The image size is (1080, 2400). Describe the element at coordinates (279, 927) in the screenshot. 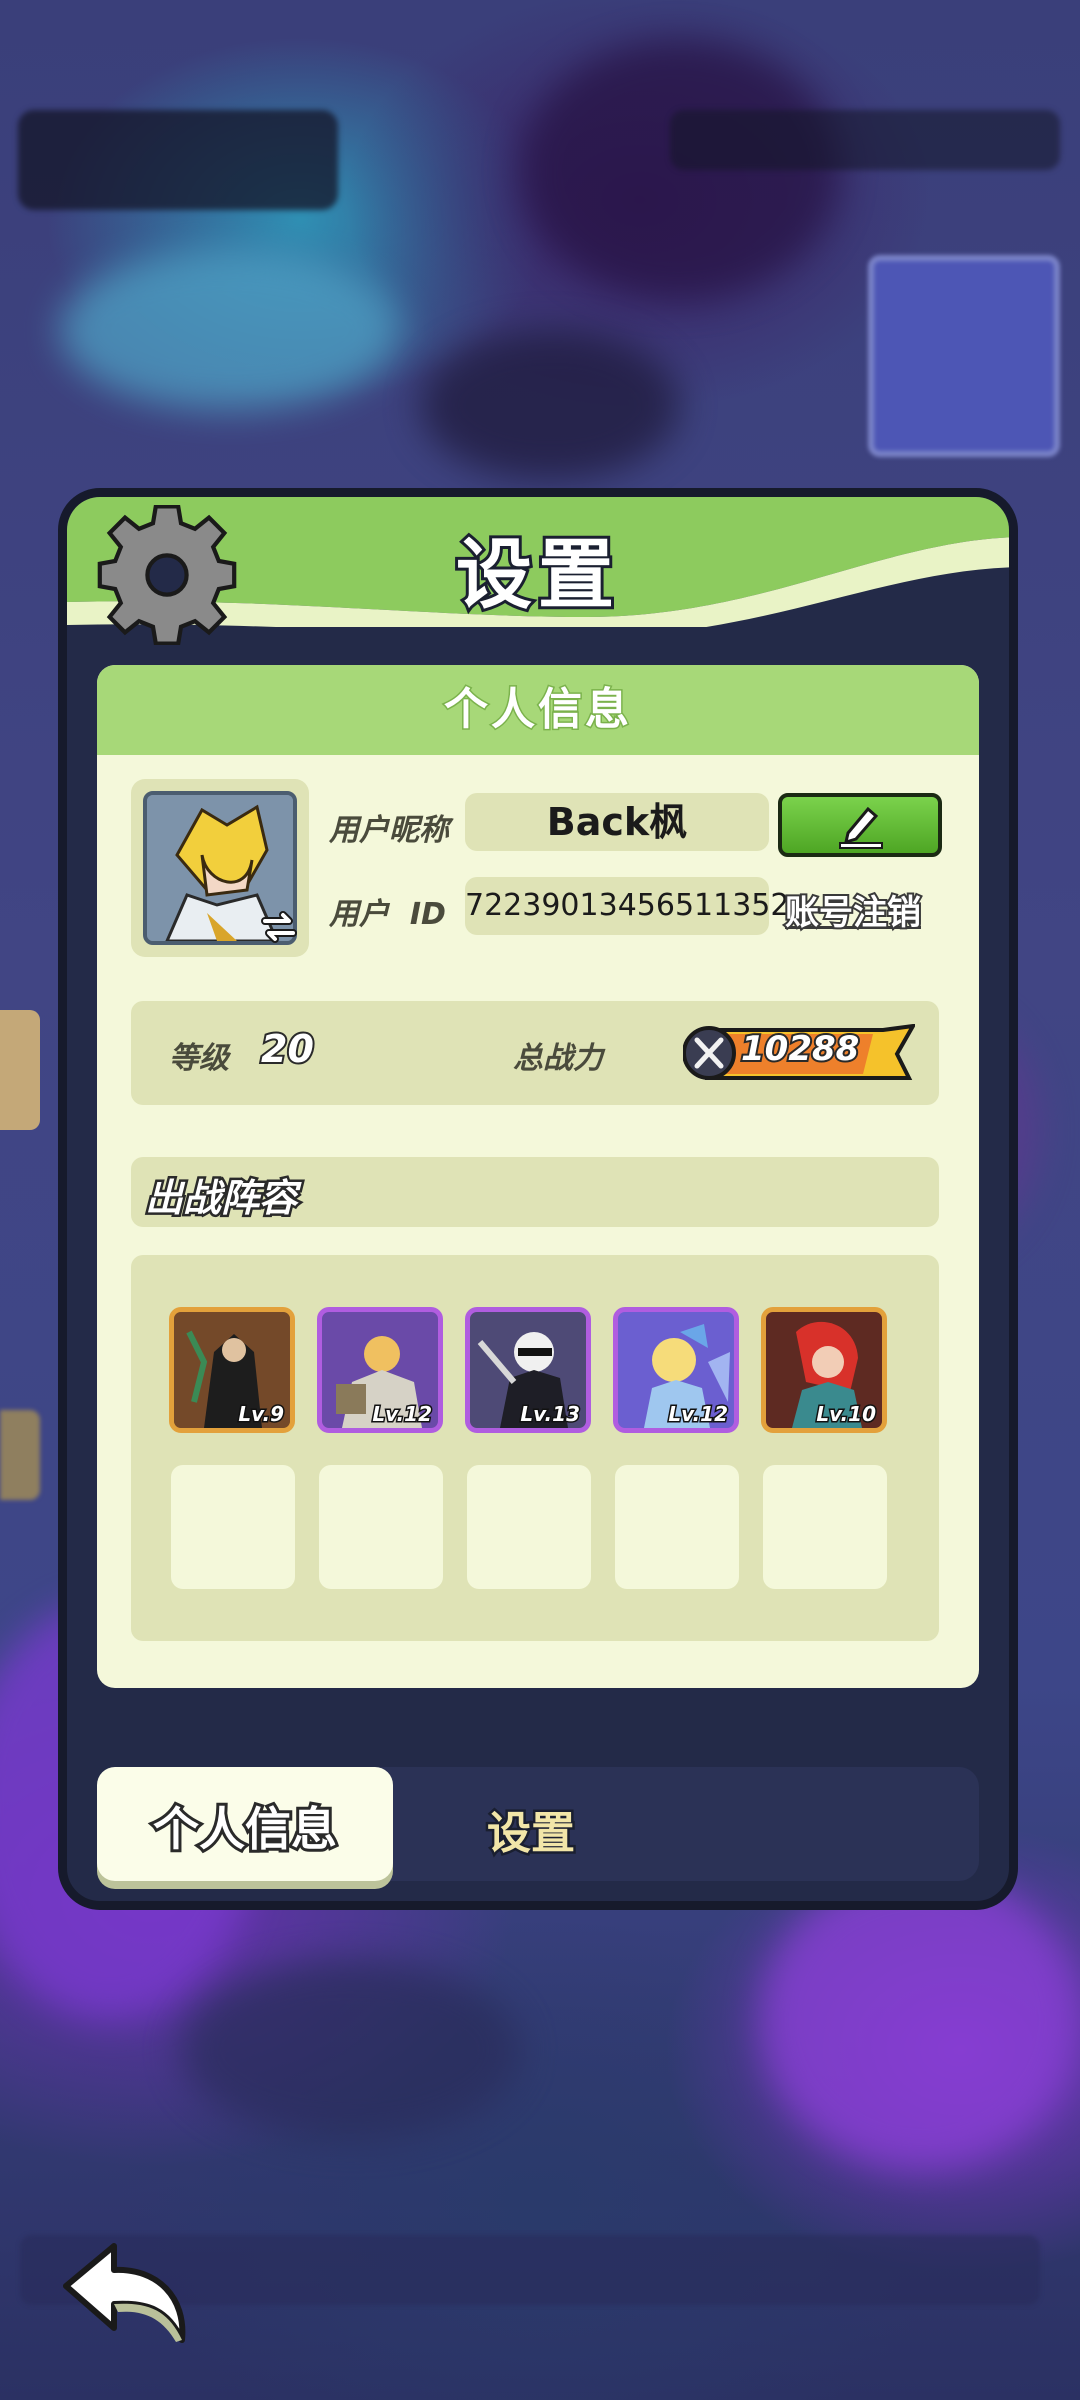

I see `swap-arrows-icon` at that location.